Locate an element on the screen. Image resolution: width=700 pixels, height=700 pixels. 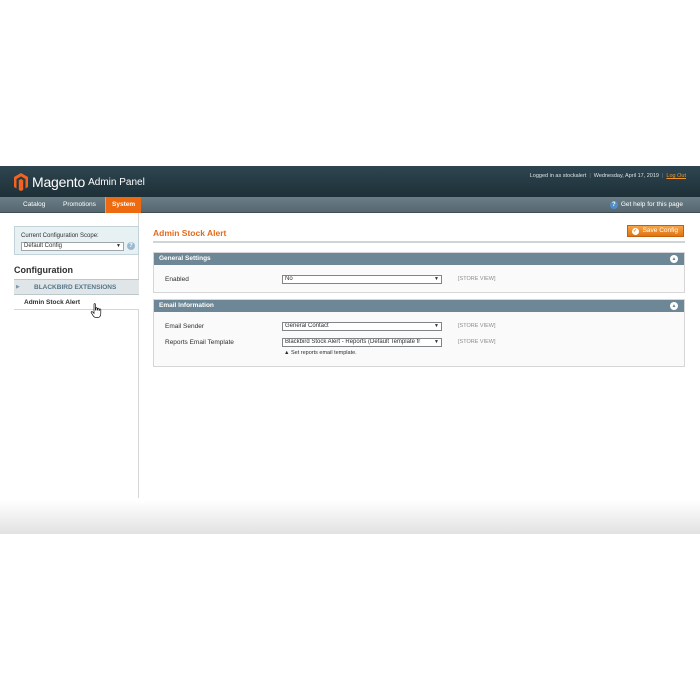
configuration-title: Configuration is located at coordinates (43, 270).